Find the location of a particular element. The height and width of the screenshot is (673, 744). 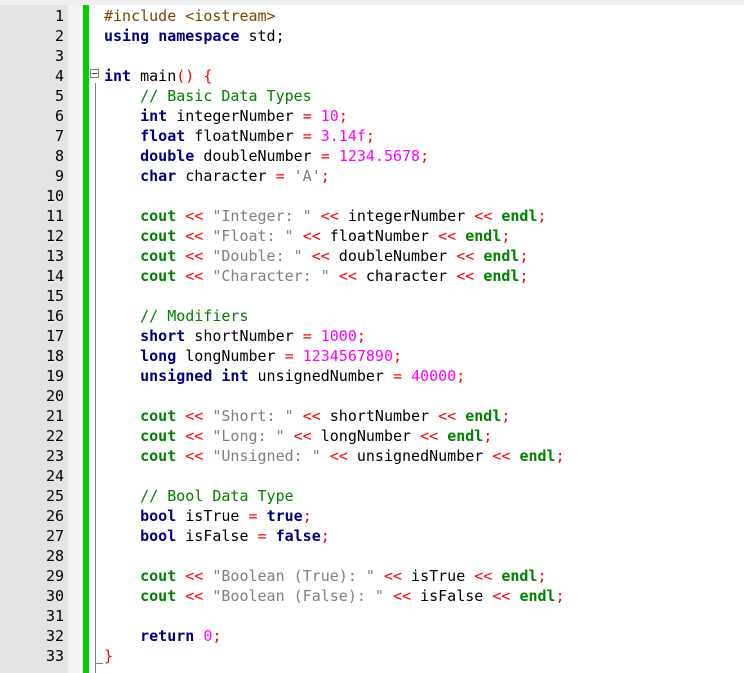

code-line: 4 int main() { is located at coordinates (372, 76).